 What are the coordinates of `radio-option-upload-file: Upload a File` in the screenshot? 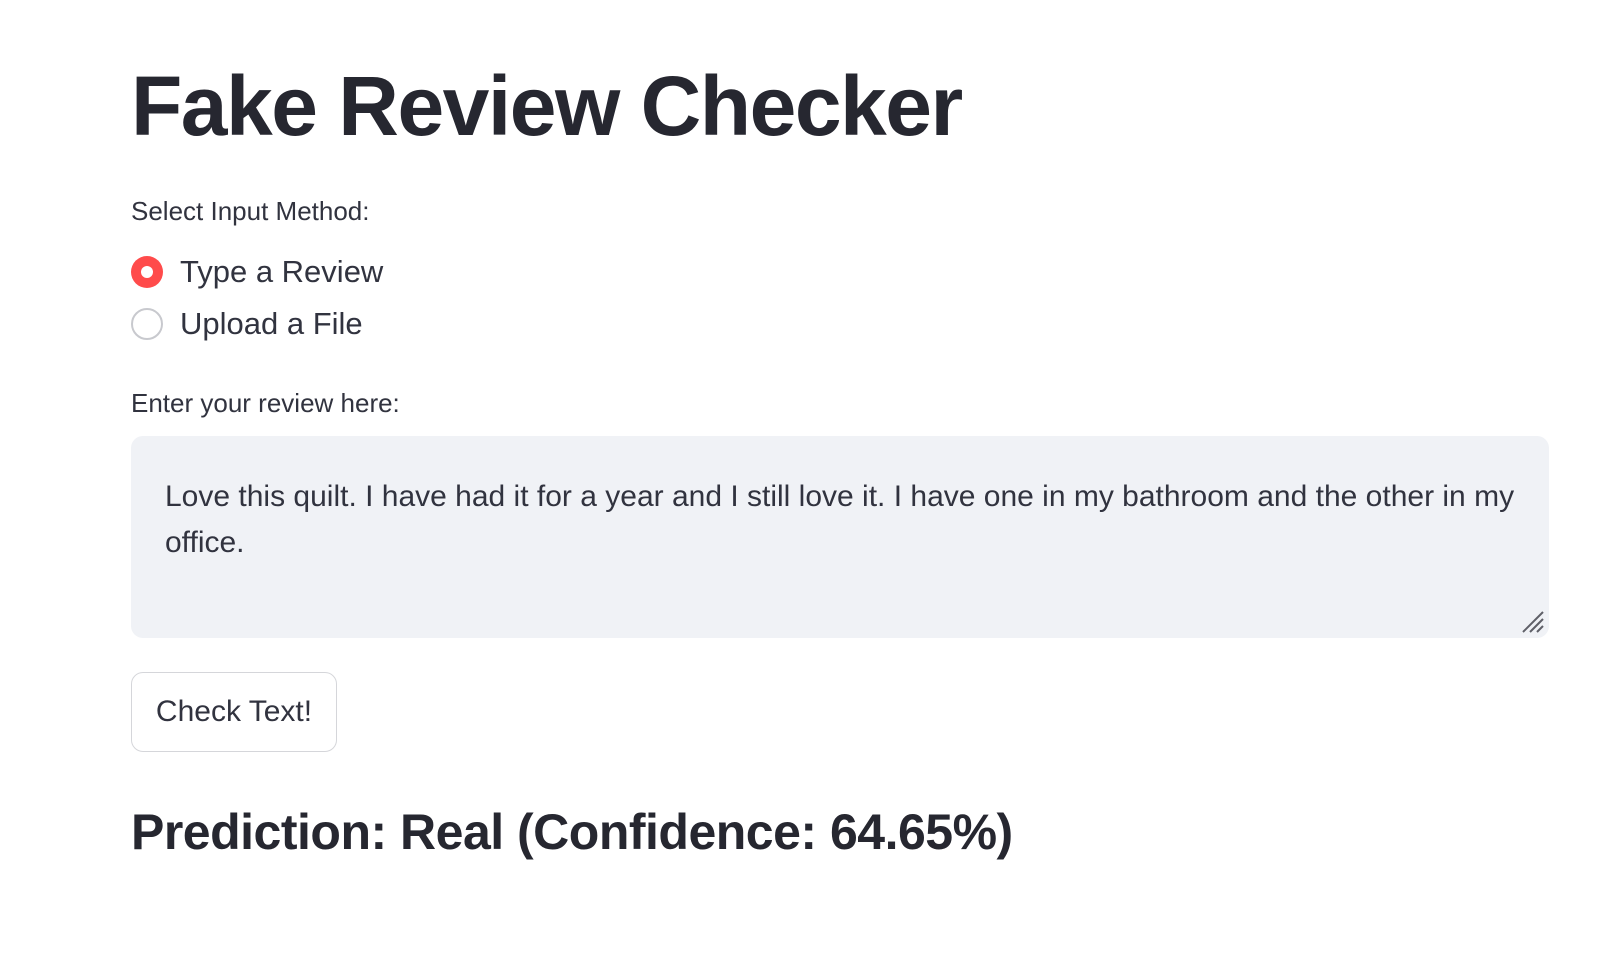 It's located at (247, 324).